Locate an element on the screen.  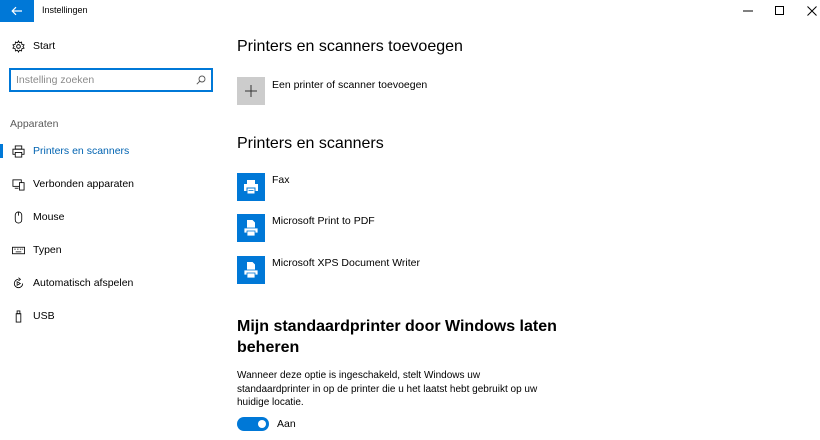
default-printer-toggle is located at coordinates (253, 424).